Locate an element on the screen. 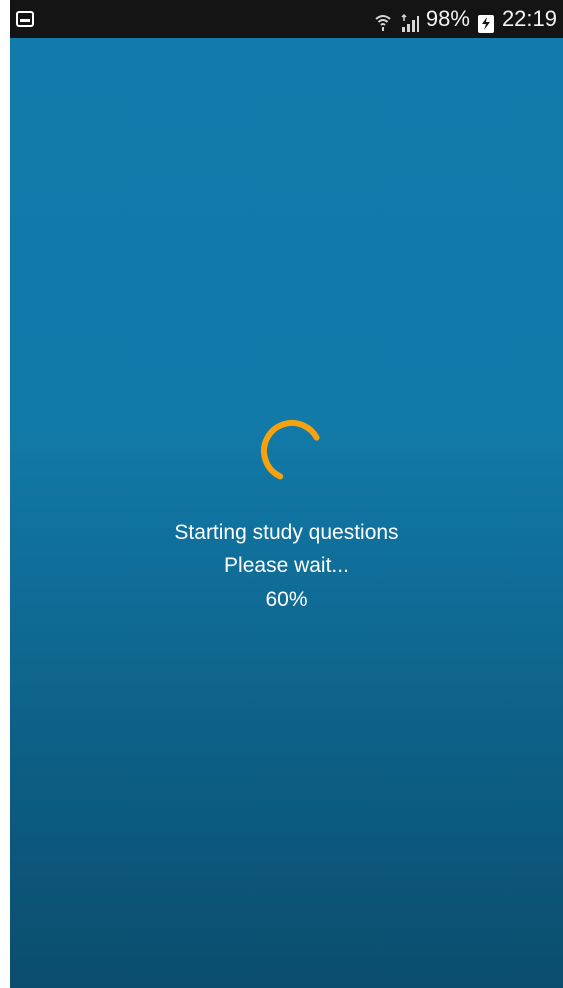 The width and height of the screenshot is (563, 988). status-time: 22:19 is located at coordinates (529, 18).